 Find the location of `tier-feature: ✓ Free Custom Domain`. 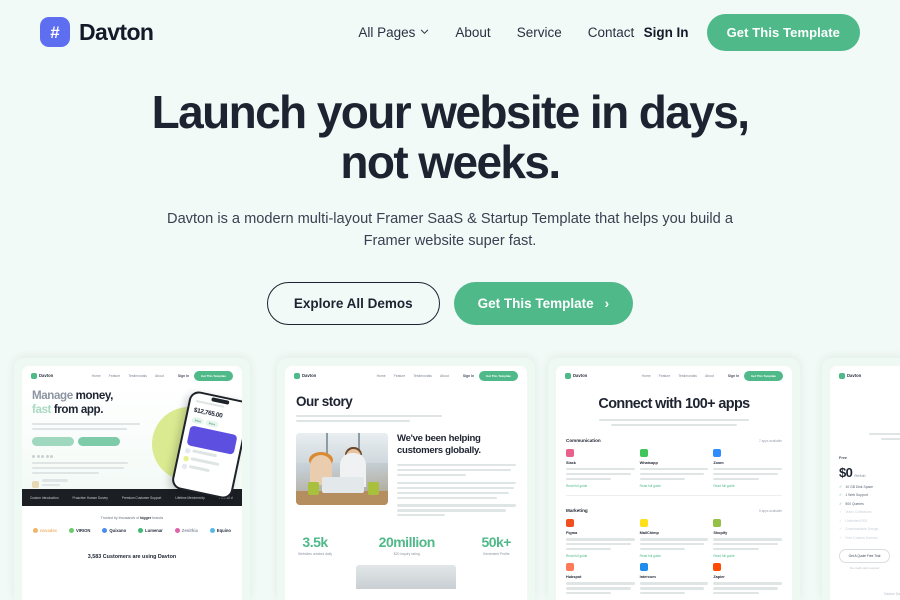

tier-feature: ✓ Free Custom Domain is located at coordinates (864, 537).